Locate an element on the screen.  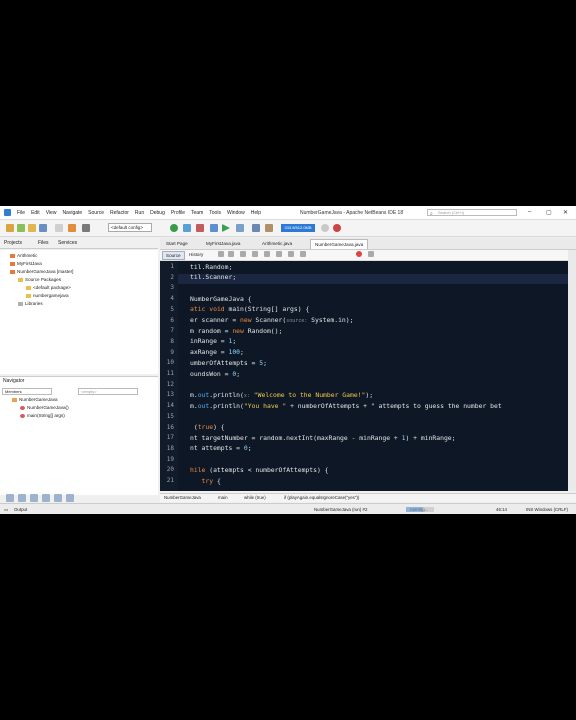
tree-item: Arithmetic is located at coordinates (23, 255).